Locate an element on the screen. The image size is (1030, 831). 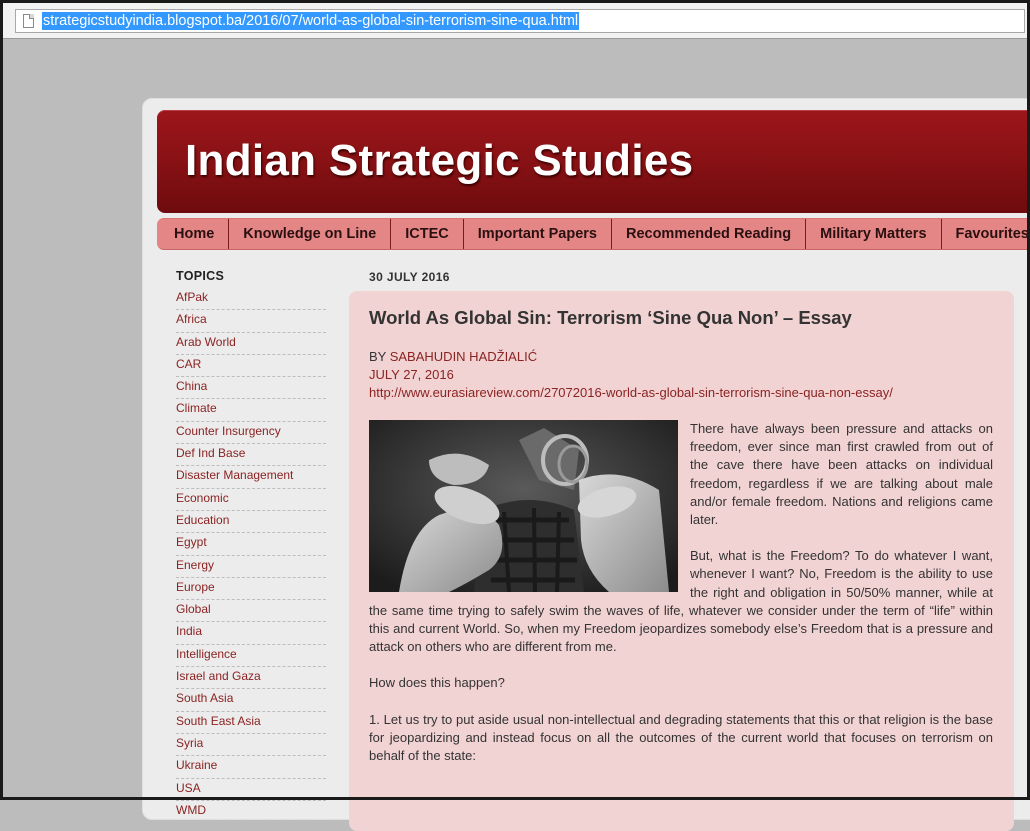
nav-ictec: ICTEC is located at coordinates (427, 234).